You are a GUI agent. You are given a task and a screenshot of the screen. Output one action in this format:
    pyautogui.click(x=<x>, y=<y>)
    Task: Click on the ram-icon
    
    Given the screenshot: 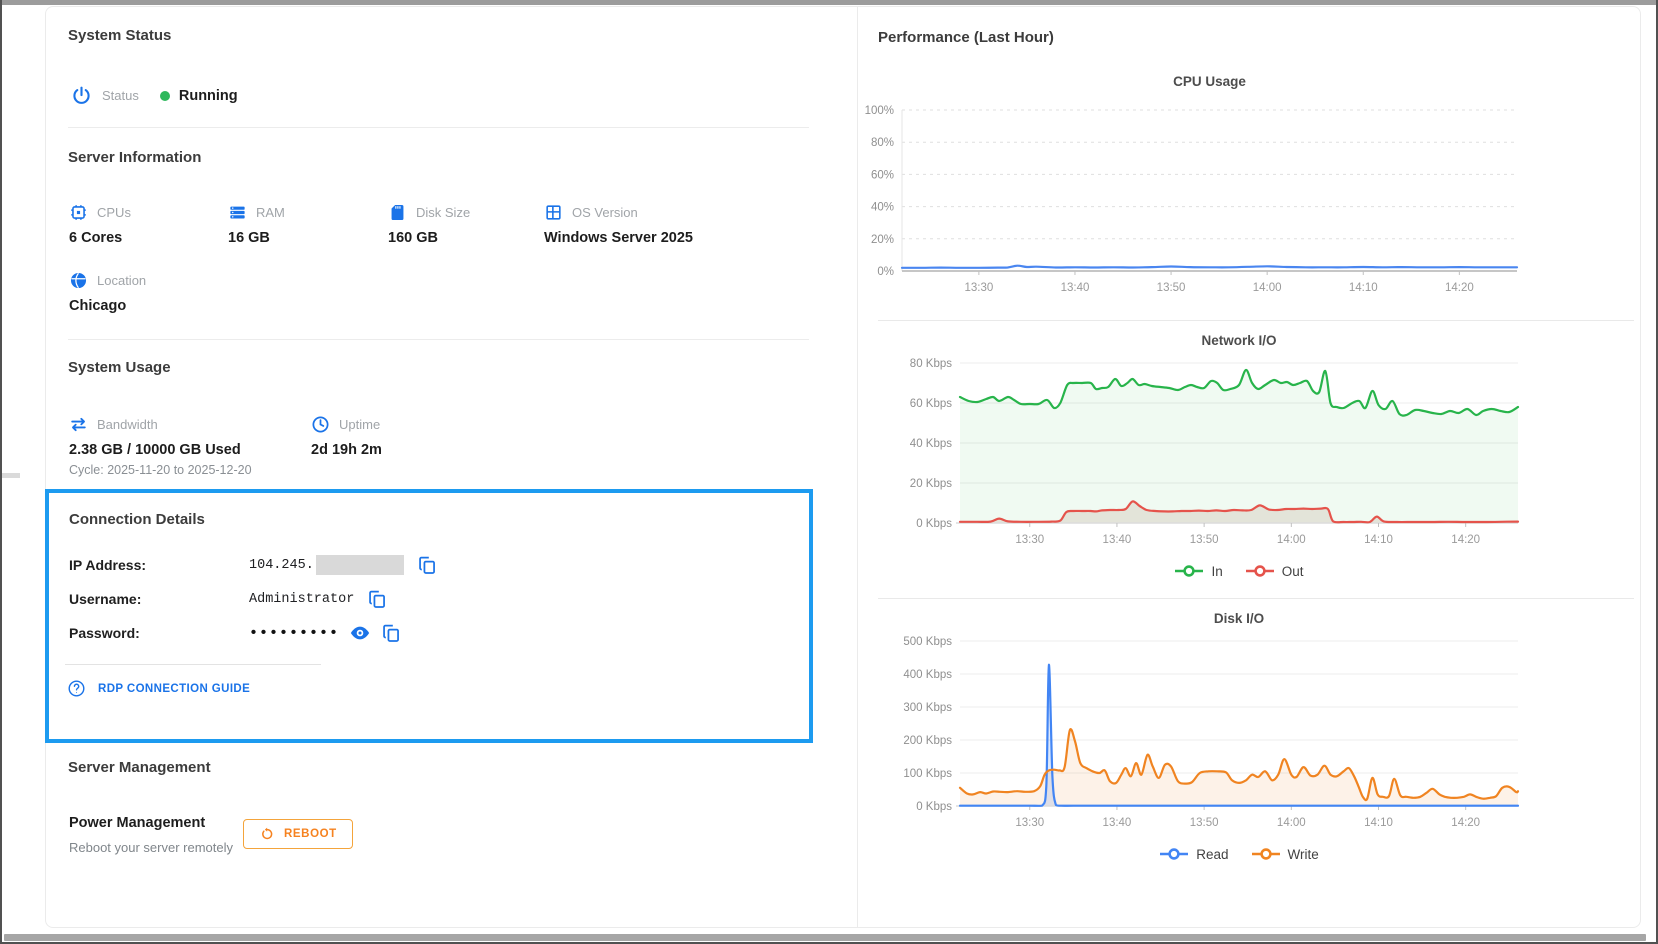 What is the action you would take?
    pyautogui.click(x=237, y=212)
    